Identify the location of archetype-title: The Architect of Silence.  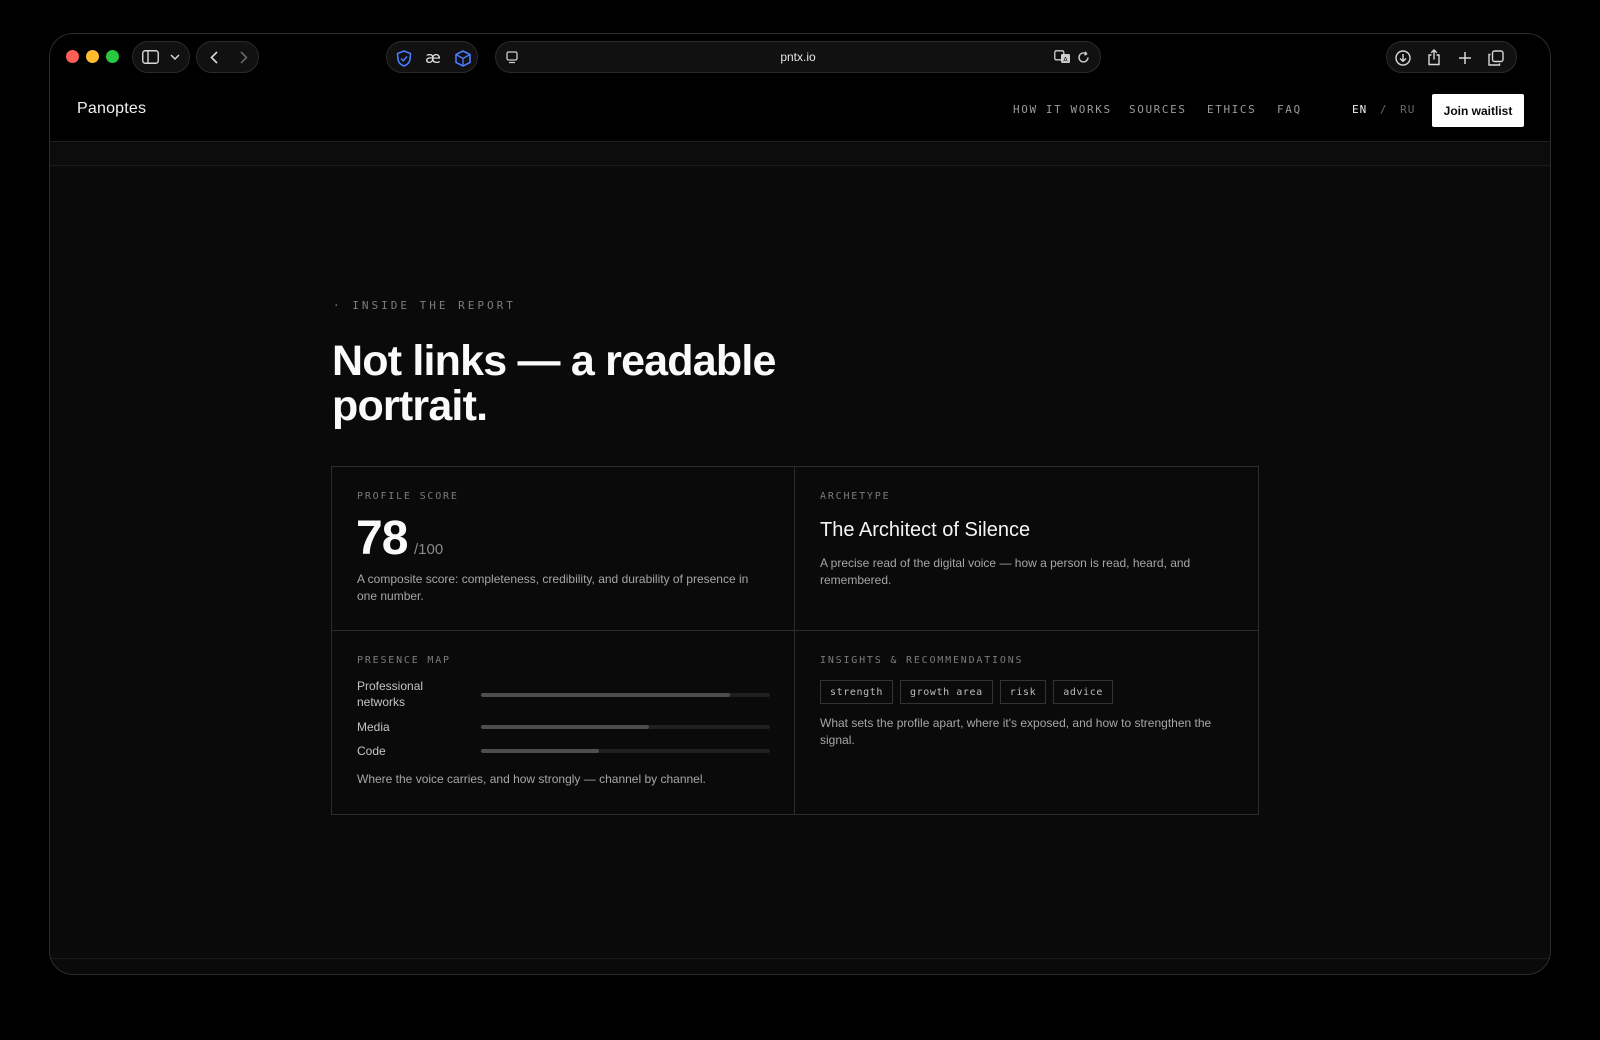
(925, 530).